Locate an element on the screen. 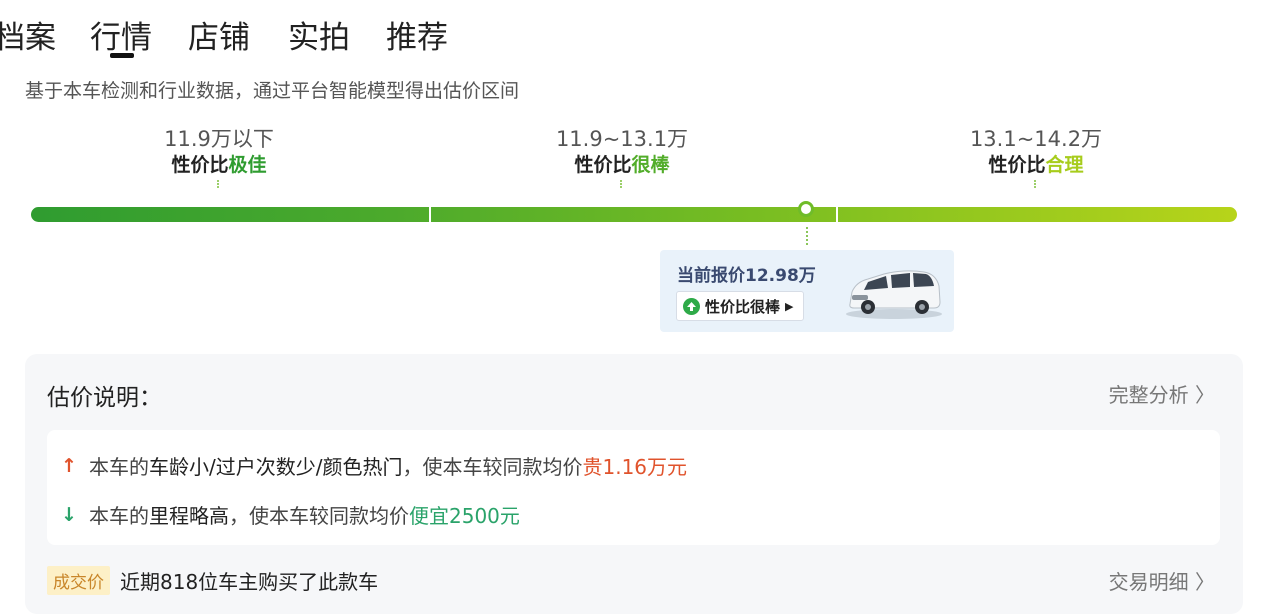  deal-summary-text: 近期818位车主购买了此款车 is located at coordinates (249, 582).